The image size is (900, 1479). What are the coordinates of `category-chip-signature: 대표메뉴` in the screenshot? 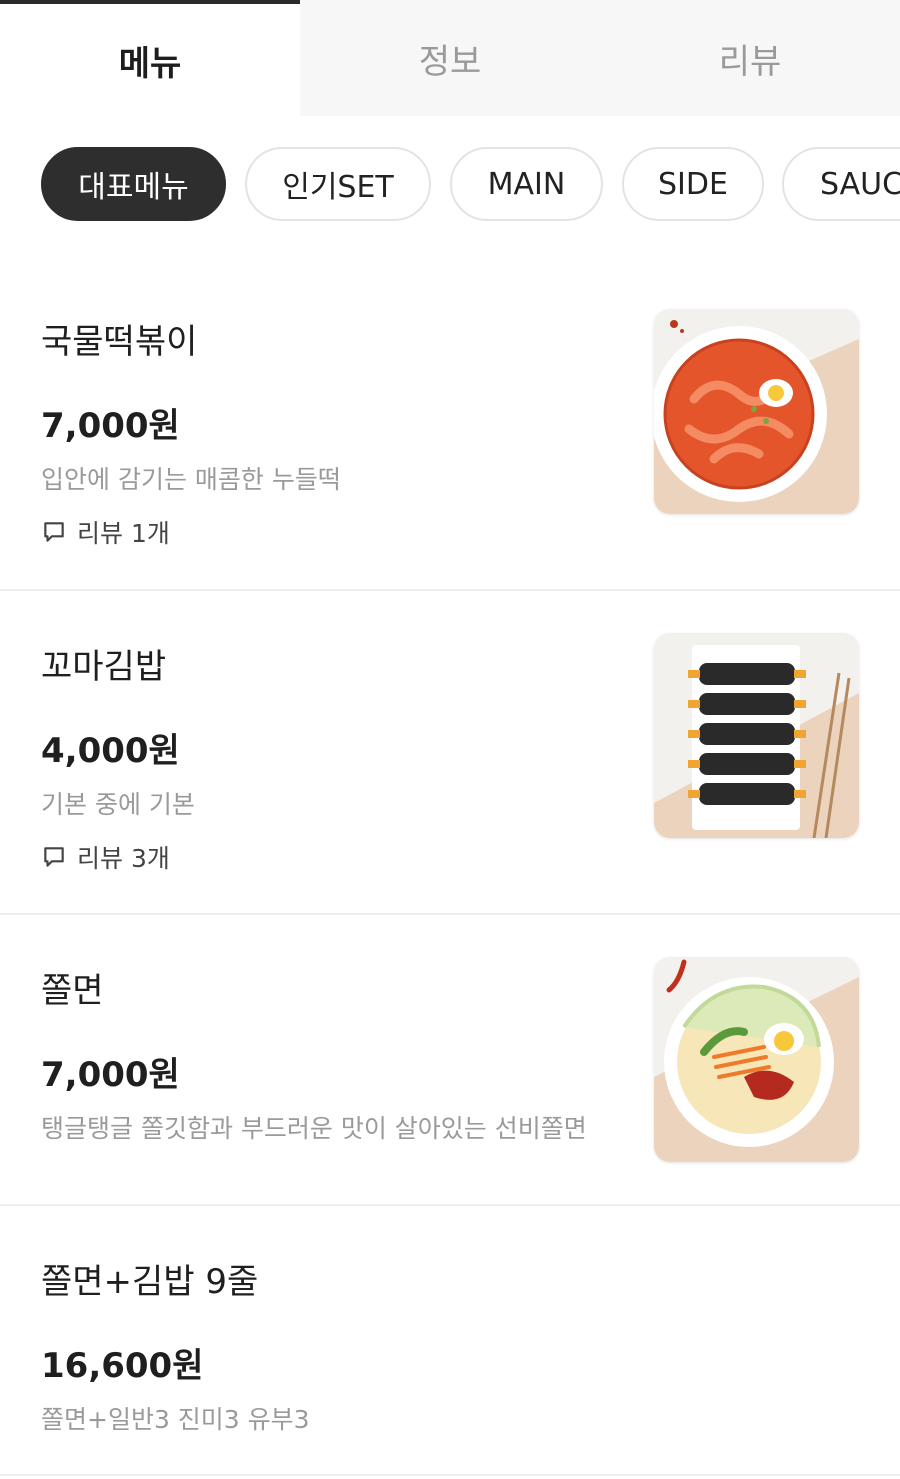 It's located at (133, 184).